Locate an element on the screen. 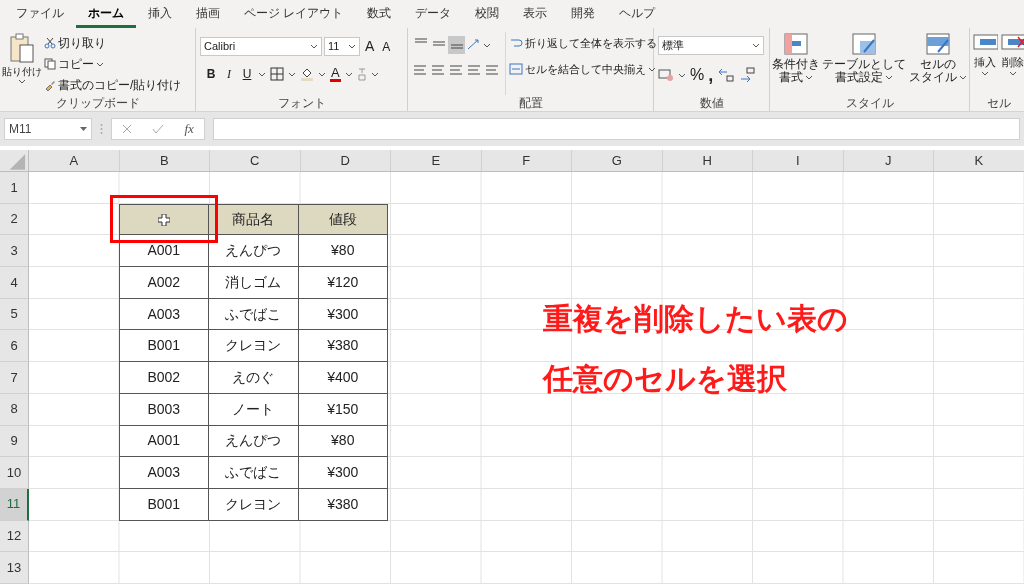 The height and width of the screenshot is (584, 1024). column-header: E is located at coordinates (436, 160).